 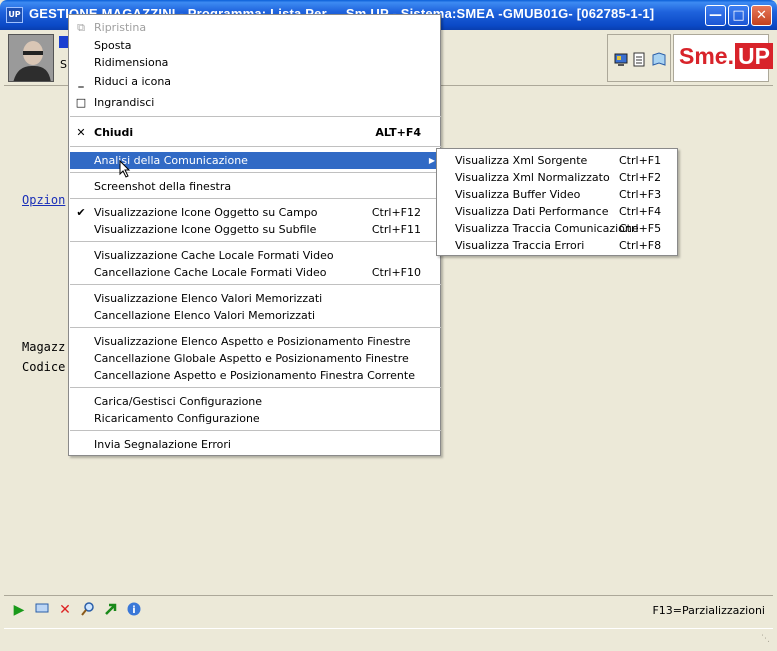 I want to click on play-icon: ▶, so click(x=19, y=610).